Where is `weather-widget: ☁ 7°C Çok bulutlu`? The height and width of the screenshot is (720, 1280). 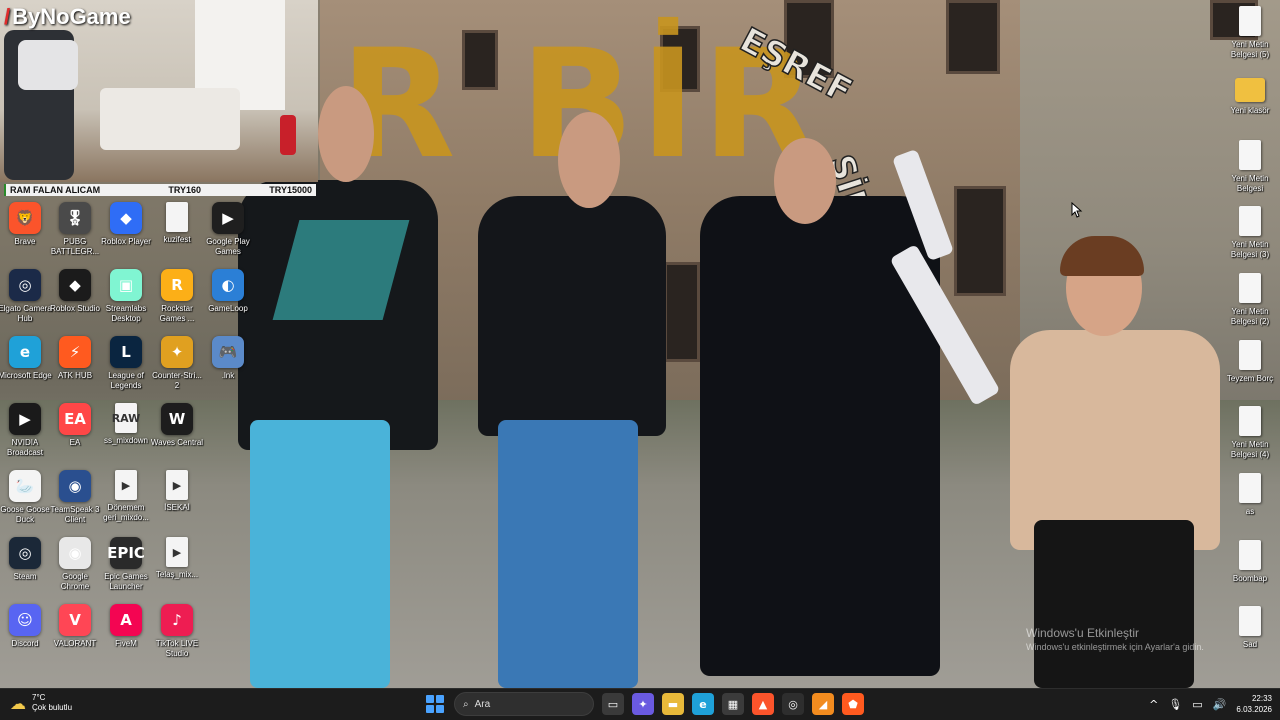
weather-widget: ☁ 7°C Çok bulutlu is located at coordinates (41, 703).